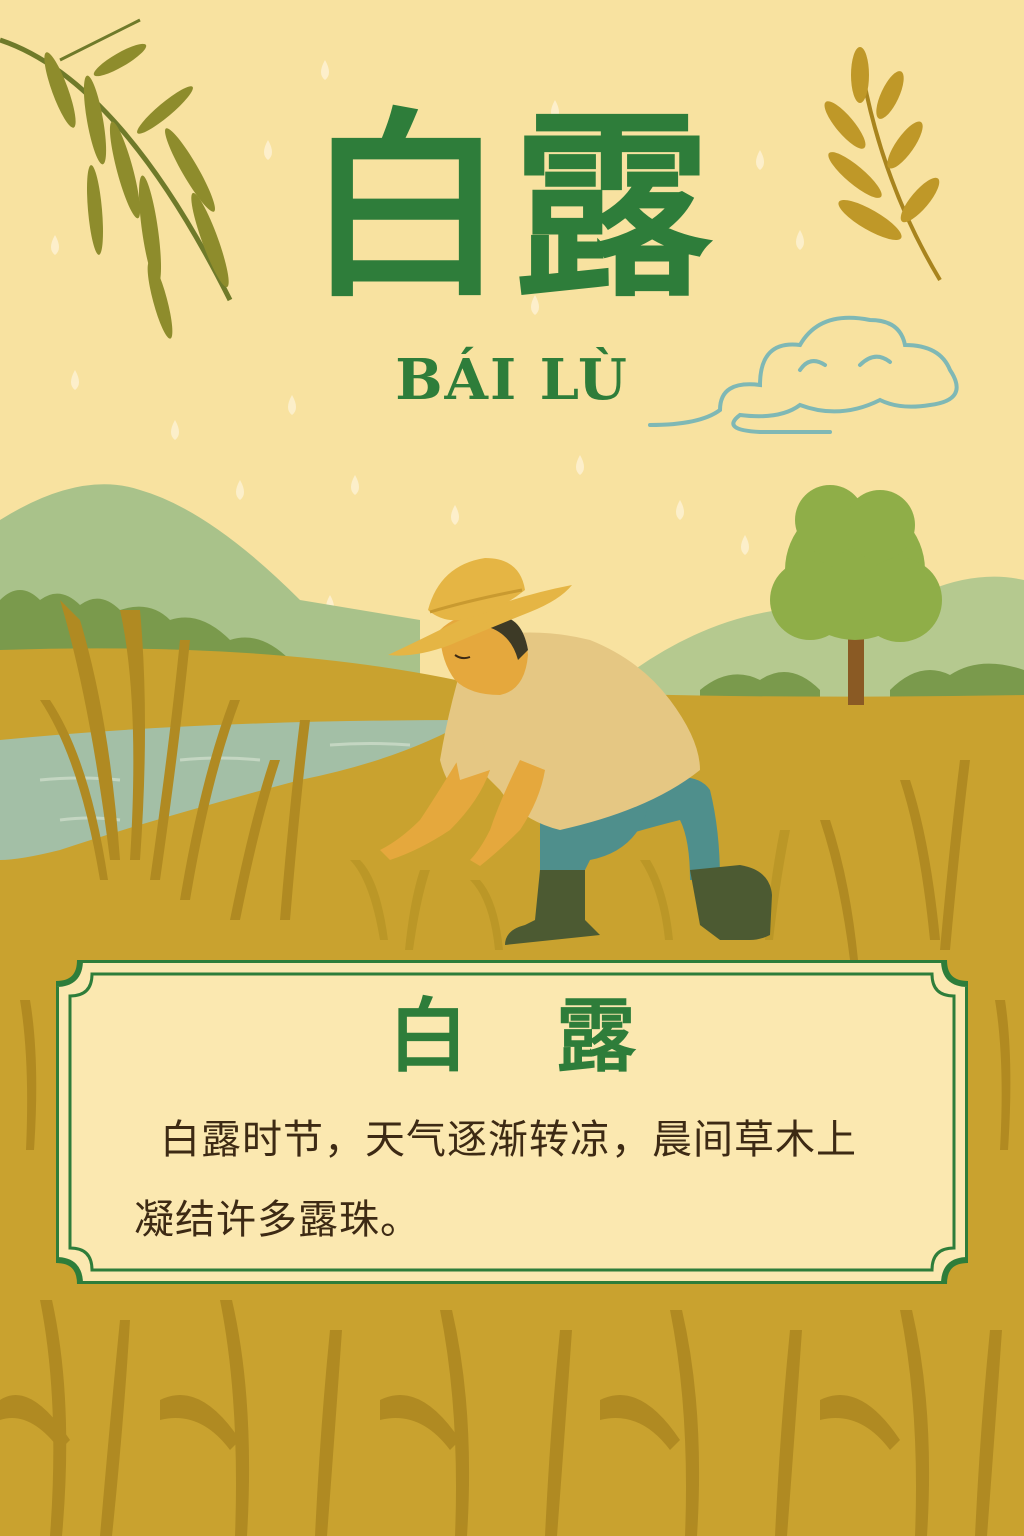 The width and height of the screenshot is (1024, 1536). Describe the element at coordinates (511, 207) in the screenshot. I see `page-title: 白露` at that location.